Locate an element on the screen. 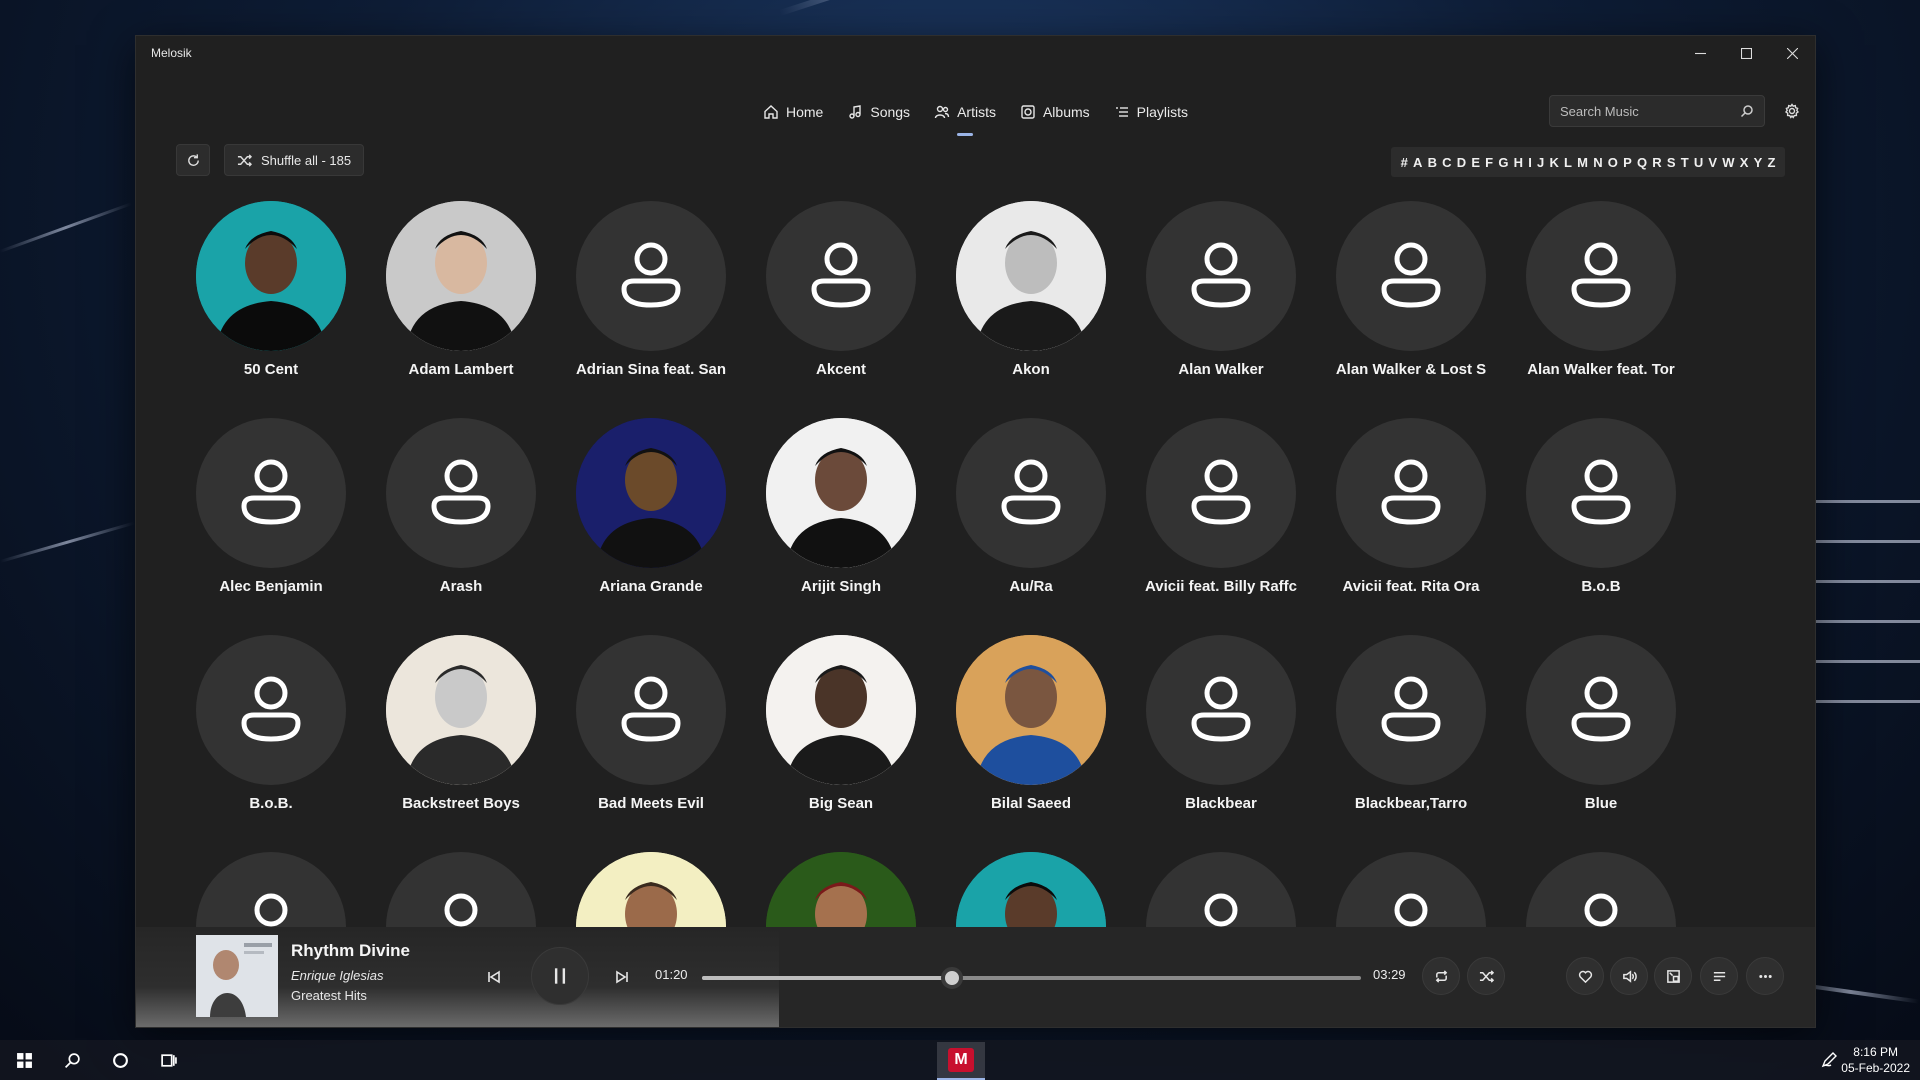  nav-songs: Songs is located at coordinates (878, 112).